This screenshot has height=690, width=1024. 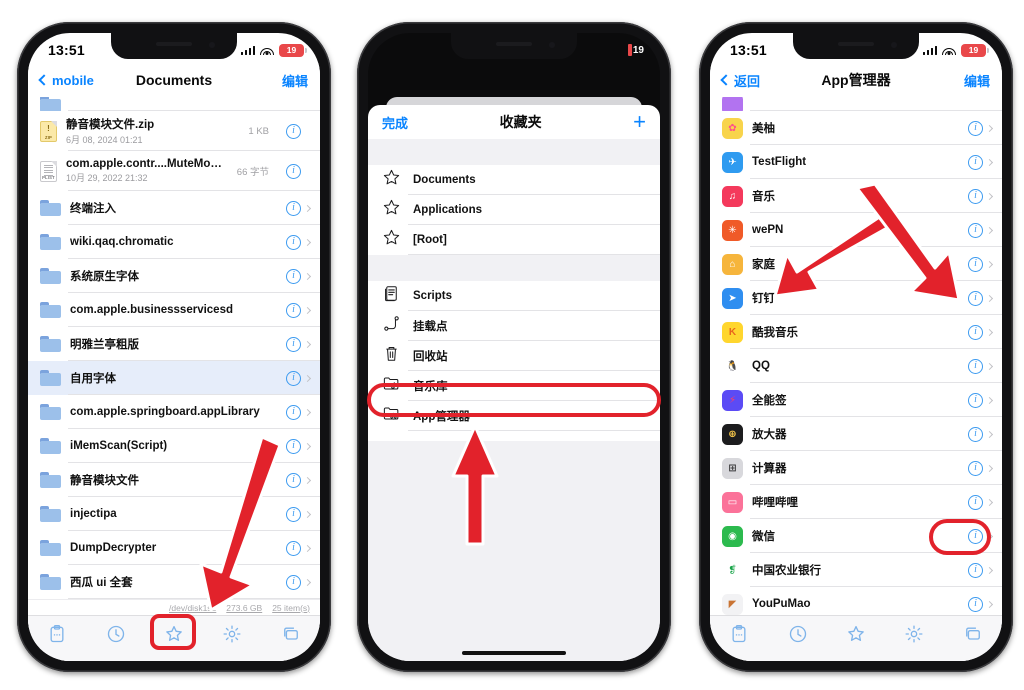 What do you see at coordinates (174, 480) in the screenshot?
I see `table-row: 静音模块文件 i` at bounding box center [174, 480].